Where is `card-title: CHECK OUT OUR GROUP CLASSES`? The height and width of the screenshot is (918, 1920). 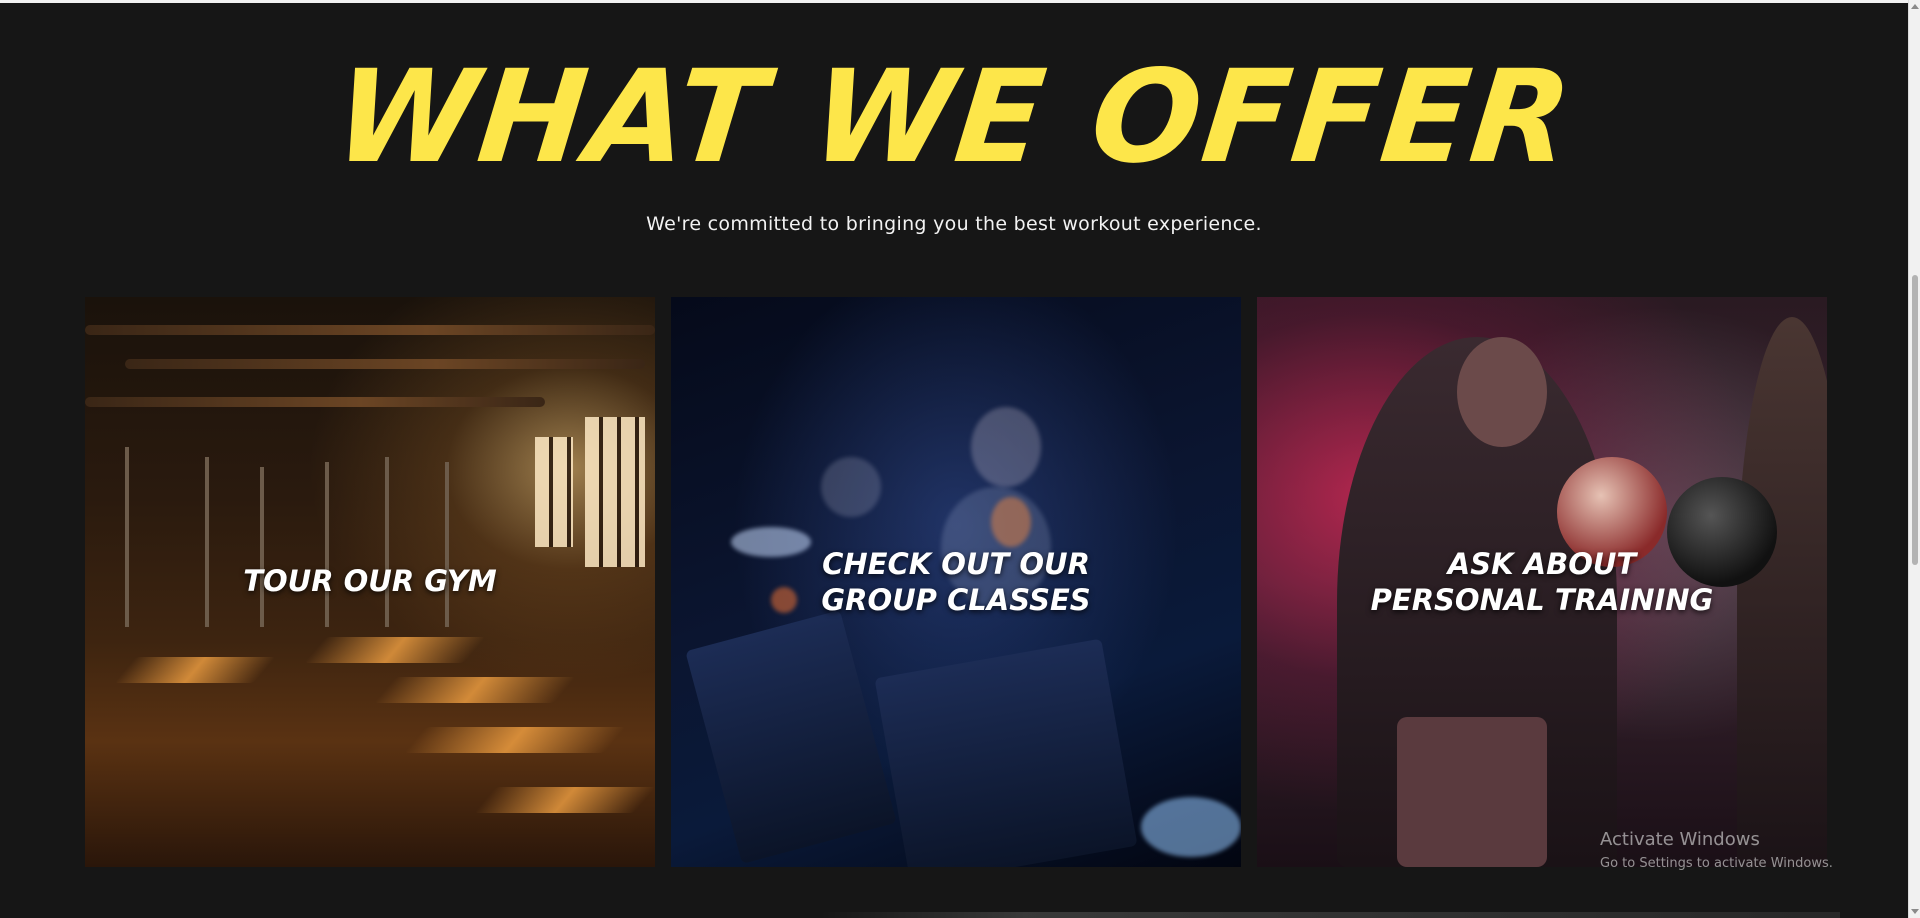 card-title: CHECK OUT OUR GROUP CLASSES is located at coordinates (956, 582).